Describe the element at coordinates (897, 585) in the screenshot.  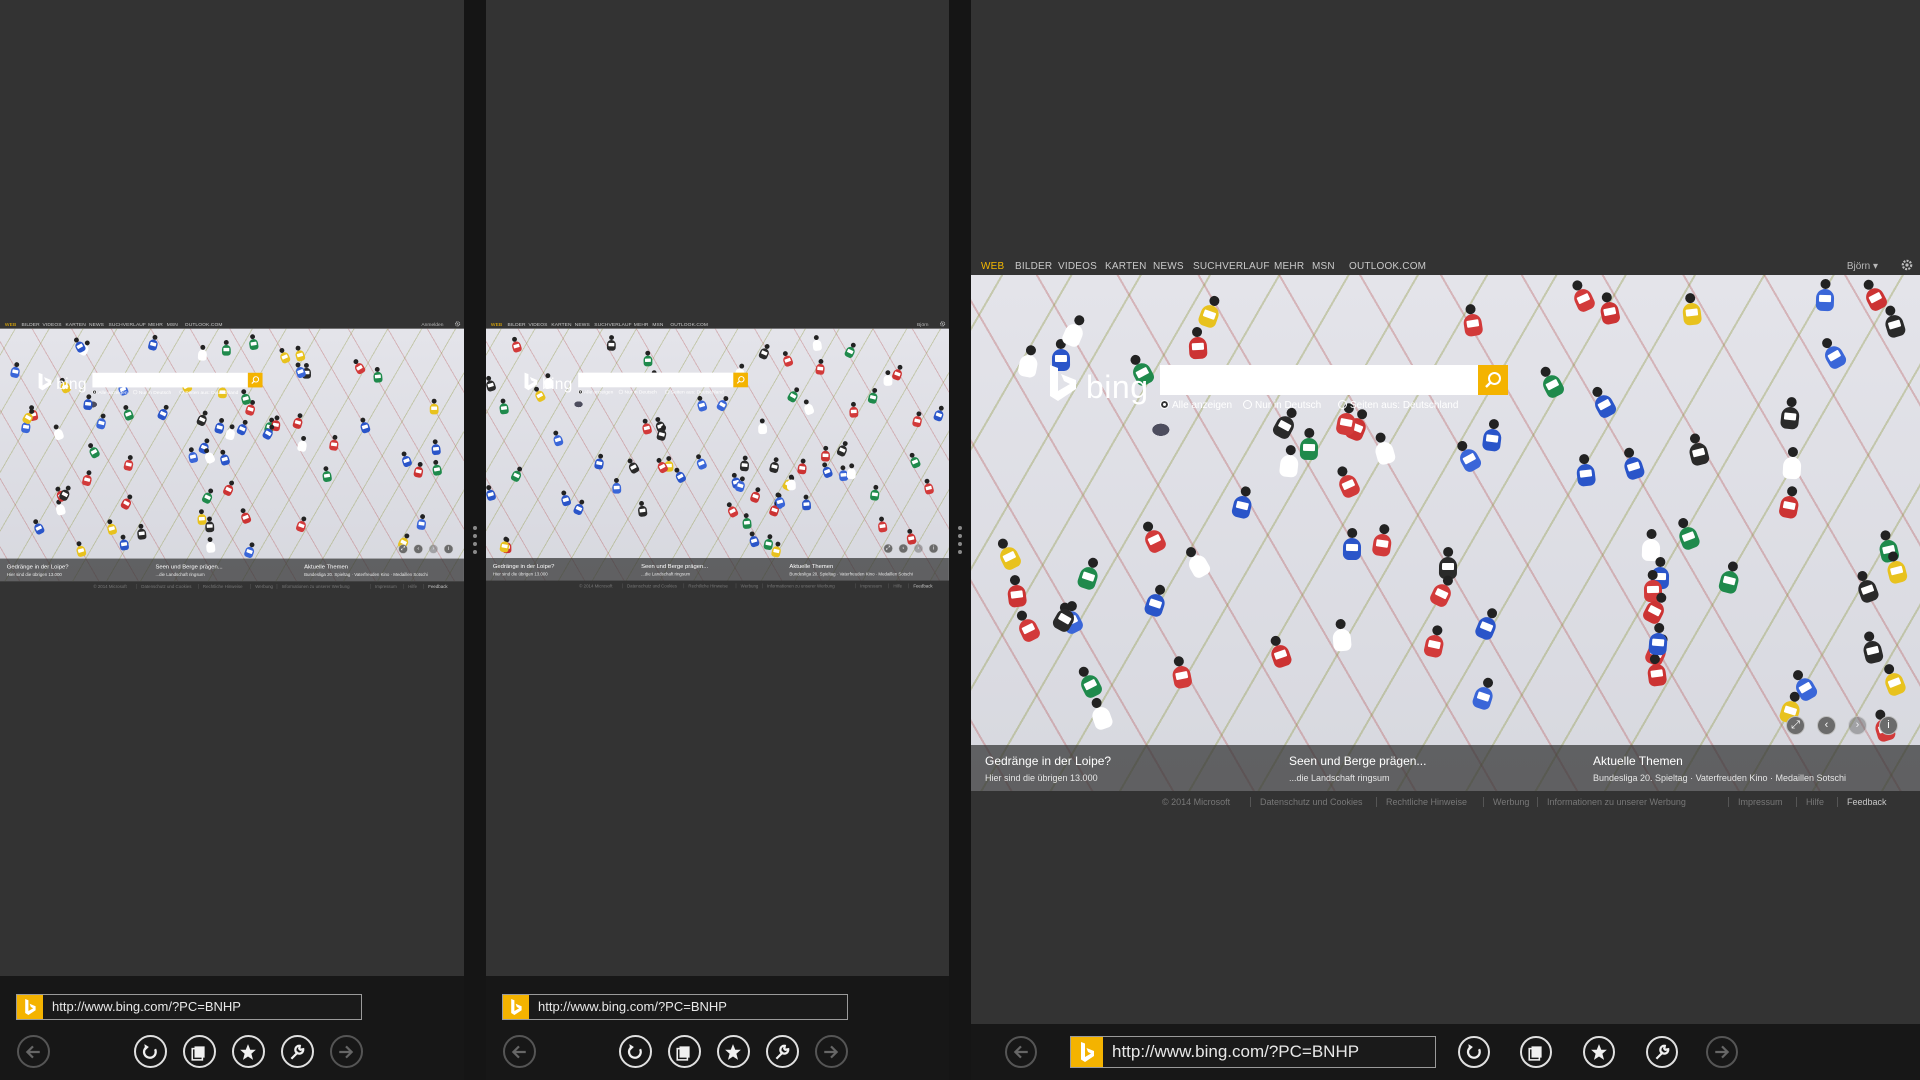
I see `footer-hilfe: Hilfe` at that location.